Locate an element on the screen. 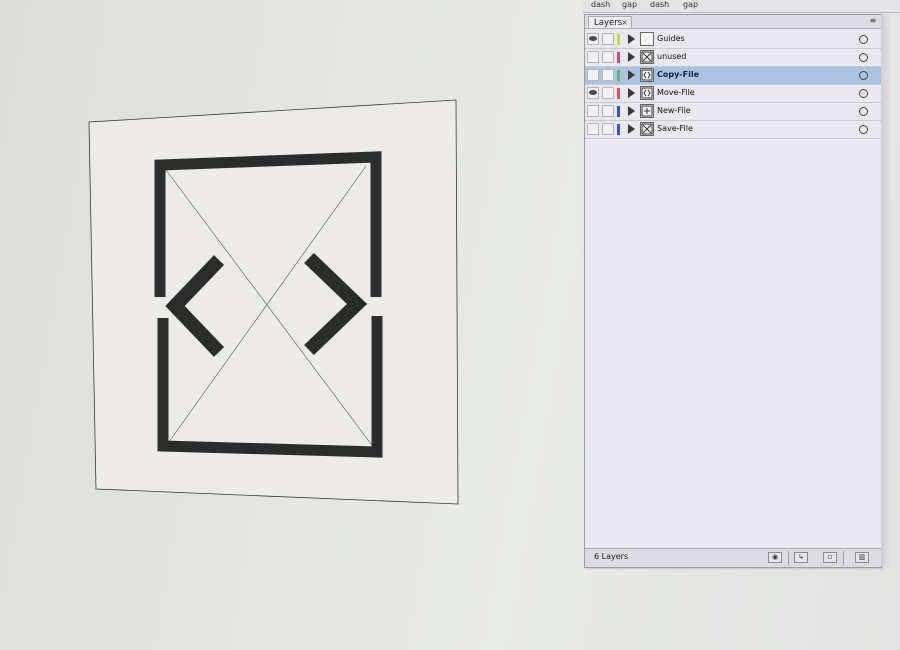  layer-name: Move-File is located at coordinates (676, 92).